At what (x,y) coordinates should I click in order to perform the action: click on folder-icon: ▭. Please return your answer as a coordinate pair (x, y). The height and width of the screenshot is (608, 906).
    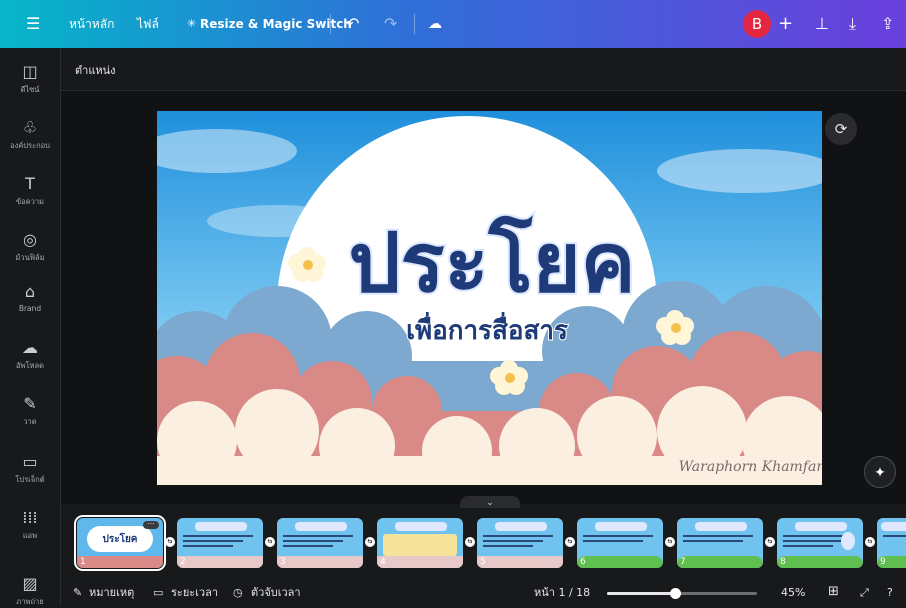
    Looking at the image, I should click on (30, 461).